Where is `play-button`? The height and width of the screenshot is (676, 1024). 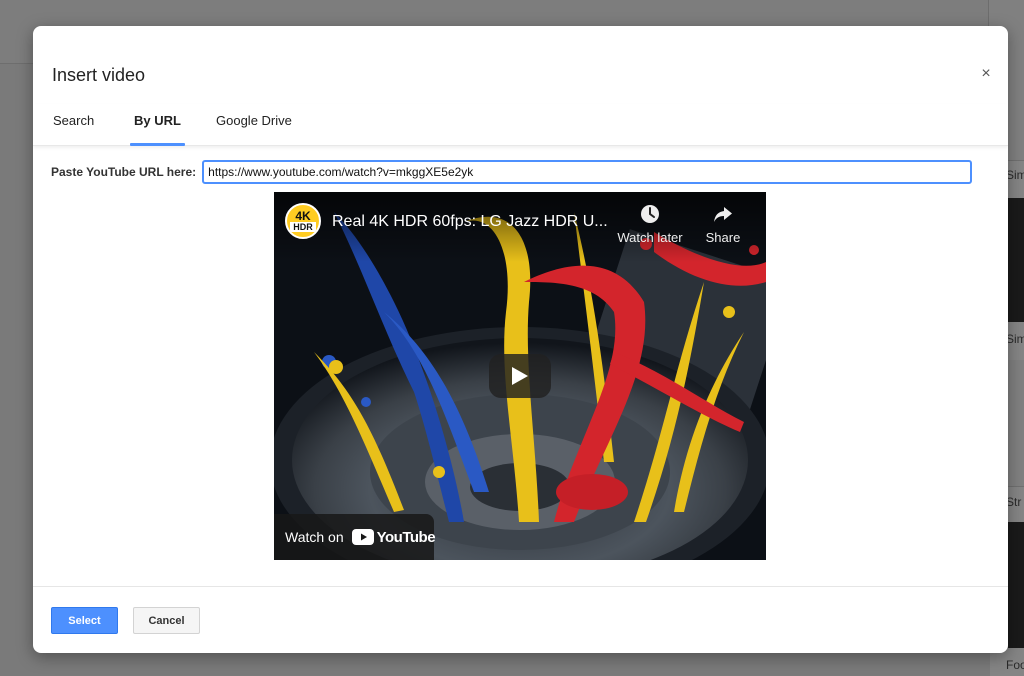 play-button is located at coordinates (520, 376).